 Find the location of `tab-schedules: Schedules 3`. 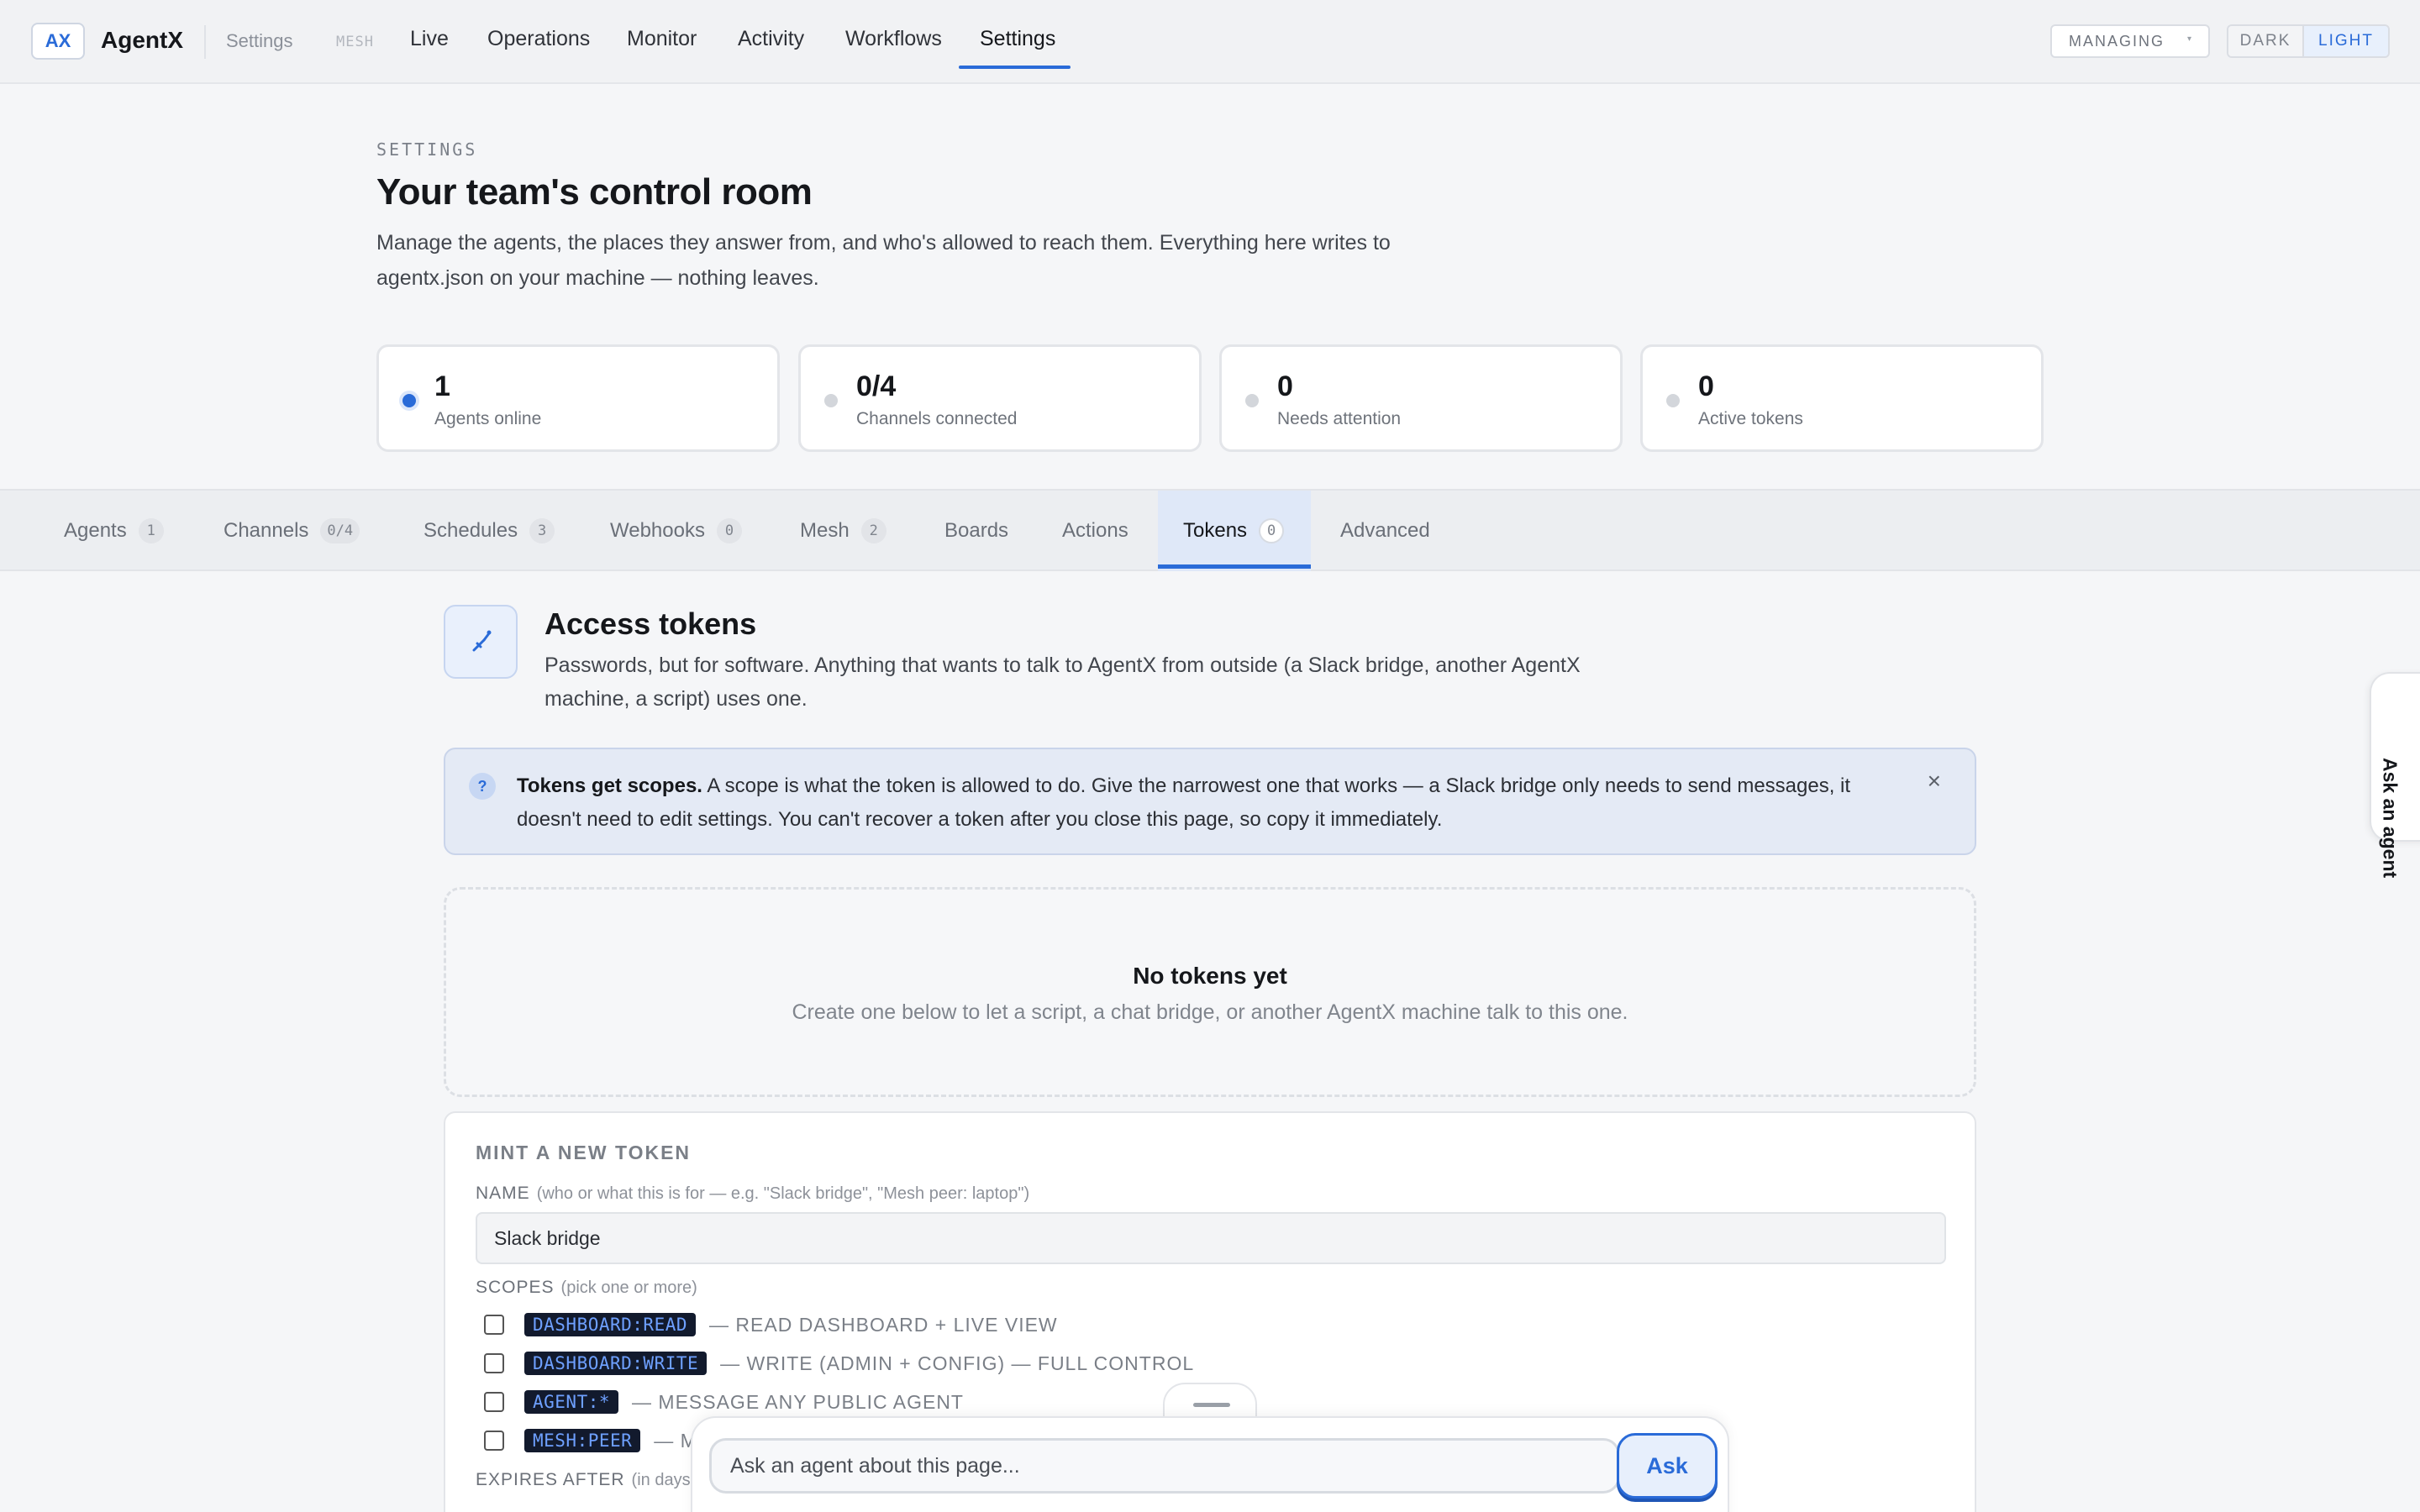

tab-schedules: Schedules 3 is located at coordinates (490, 531).